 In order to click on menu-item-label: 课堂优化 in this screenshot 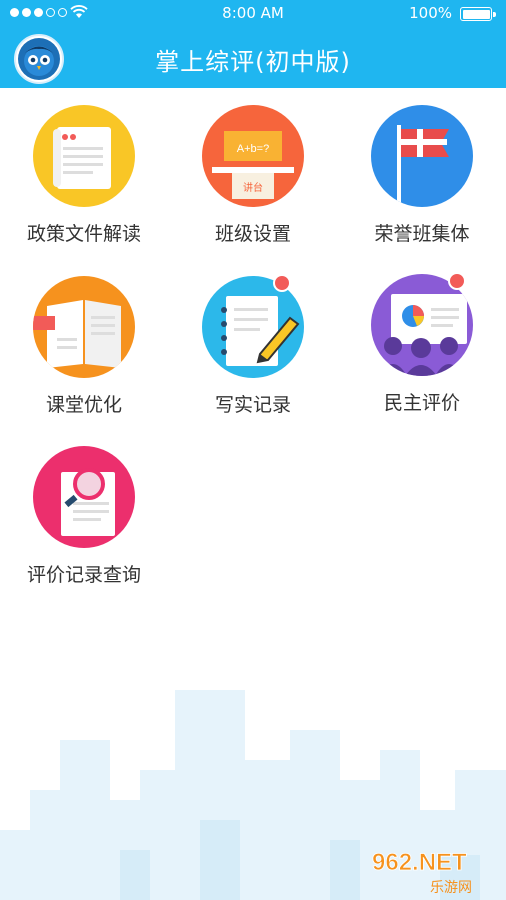, I will do `click(83, 405)`.